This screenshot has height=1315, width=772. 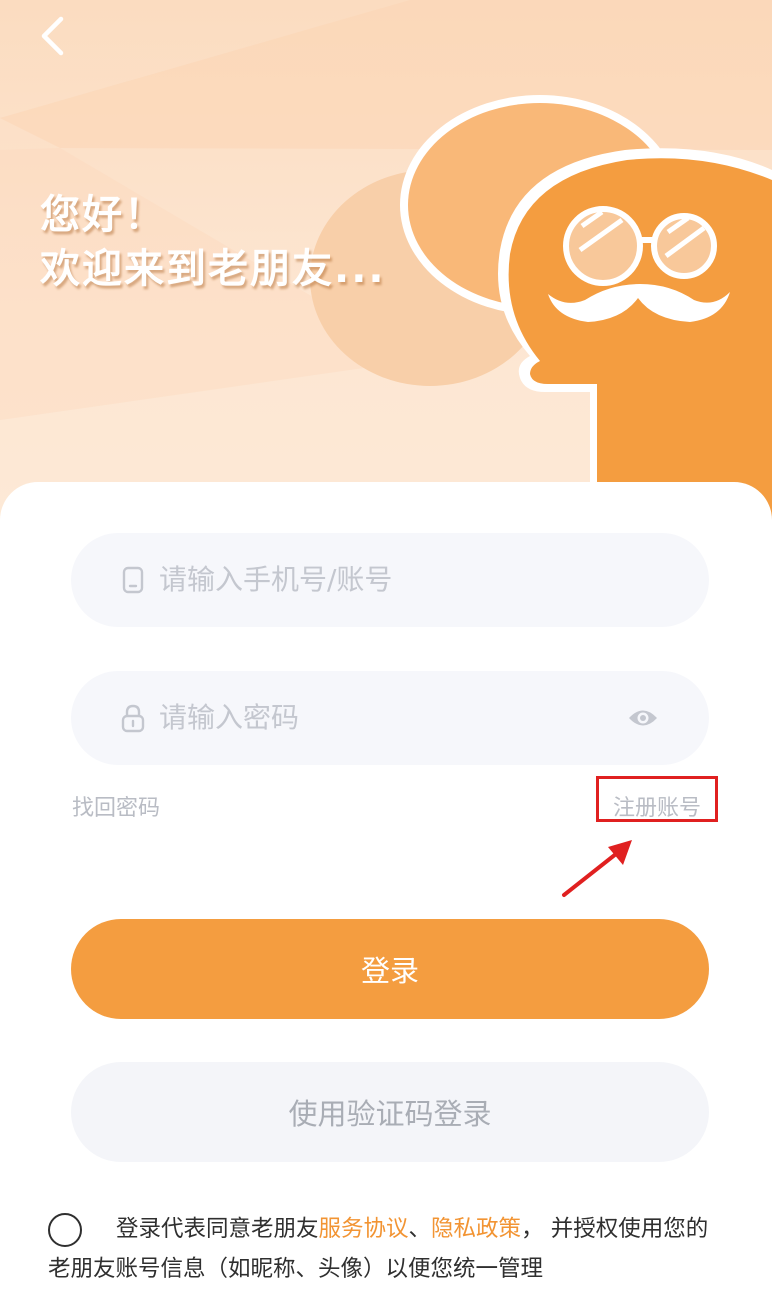 I want to click on login-button: 登录, so click(x=390, y=969).